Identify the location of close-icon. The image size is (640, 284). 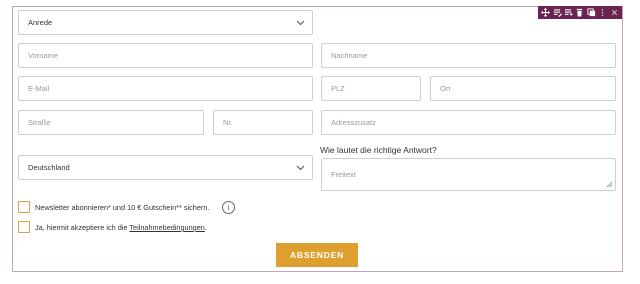
(614, 13).